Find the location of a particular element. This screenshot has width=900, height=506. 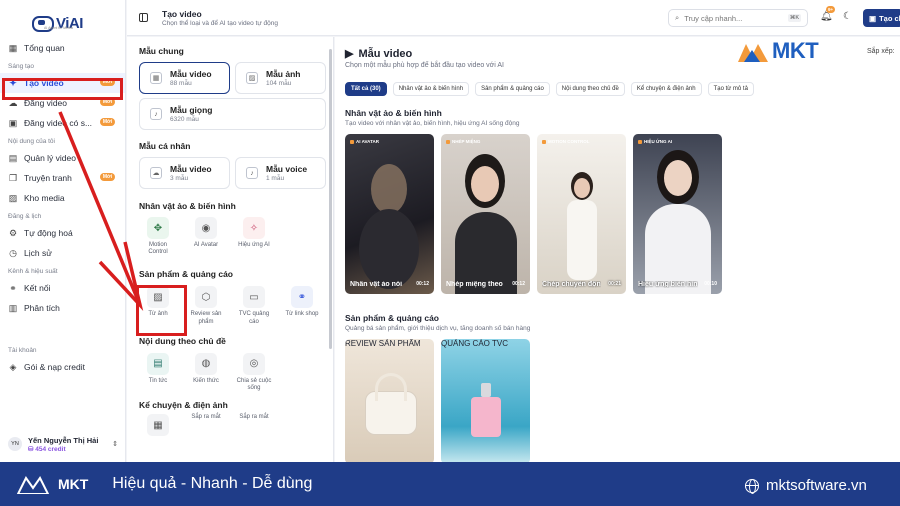

sidebar-item-label: Kết nối is located at coordinates (37, 288).